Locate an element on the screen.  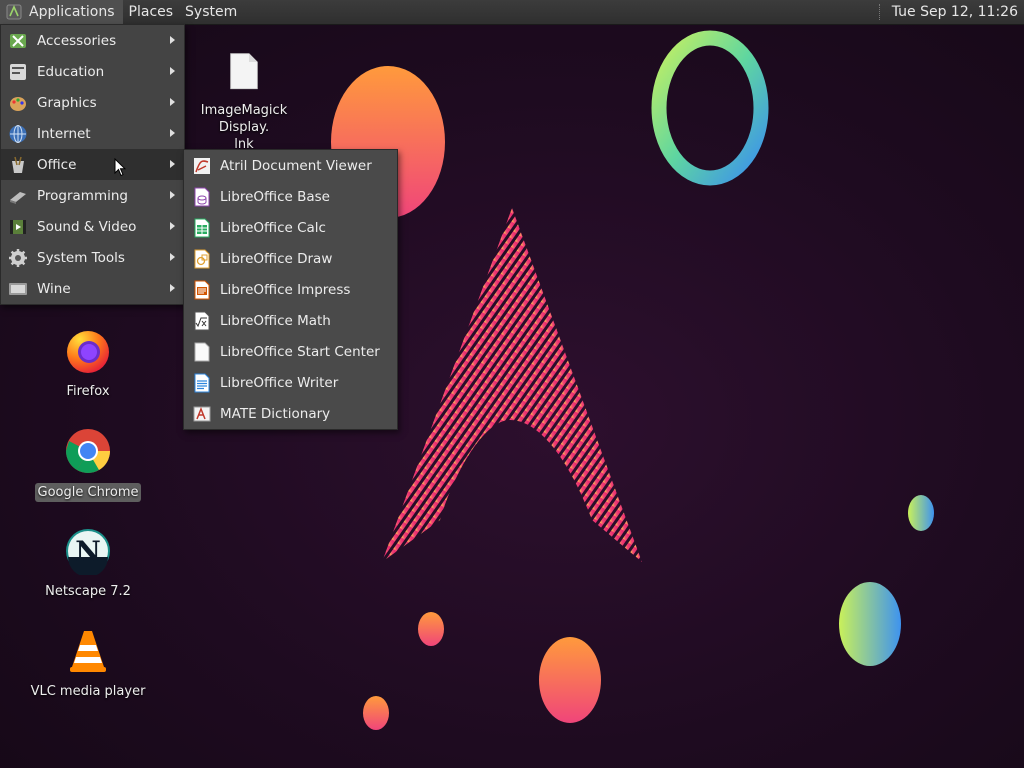
menu-item-wine: Wine is located at coordinates (92, 288).